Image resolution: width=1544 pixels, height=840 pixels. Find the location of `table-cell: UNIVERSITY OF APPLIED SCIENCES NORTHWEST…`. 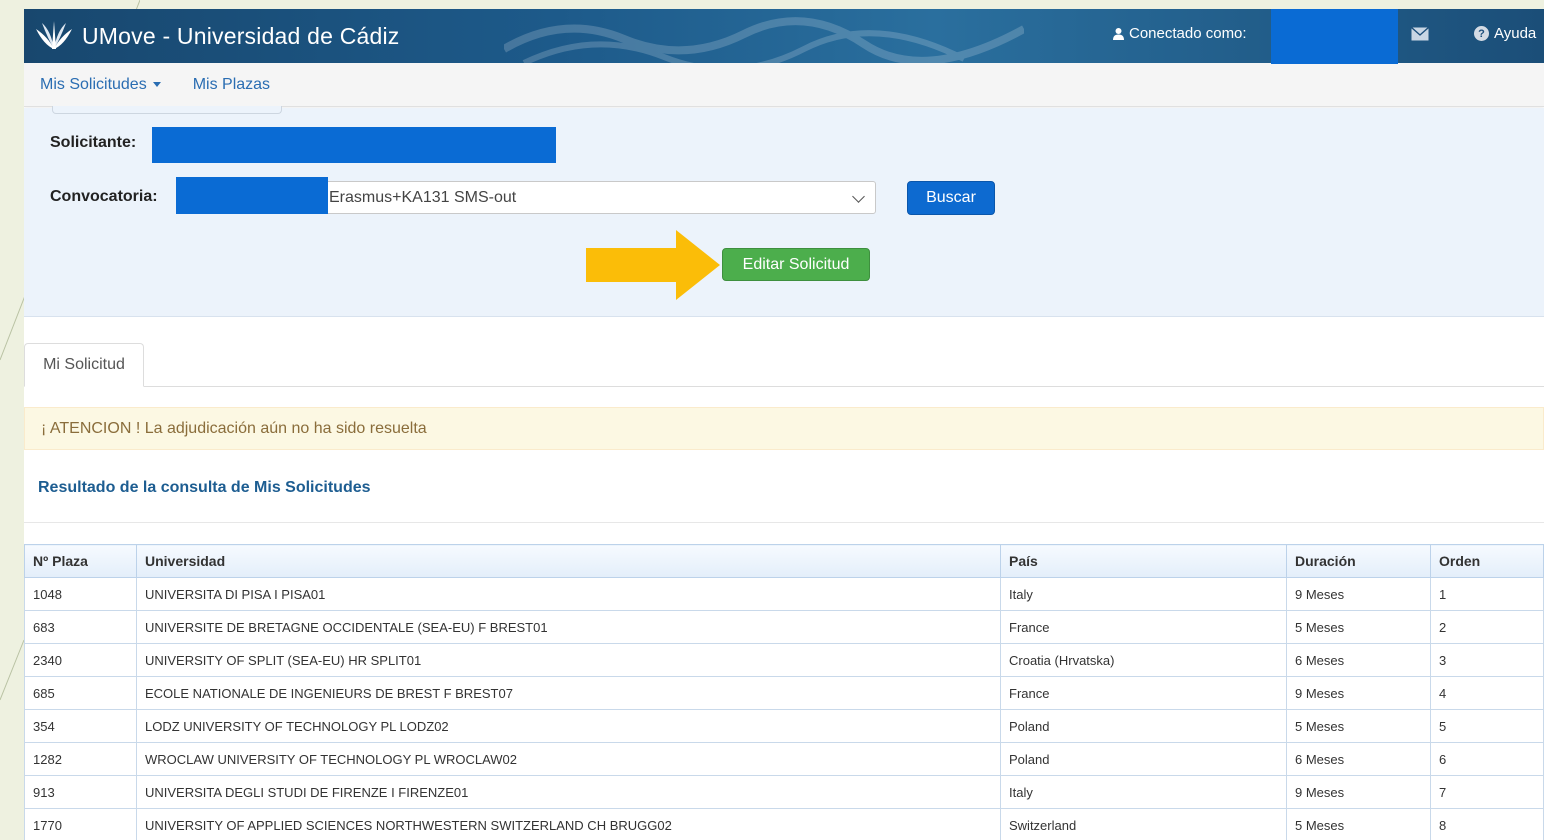

table-cell: UNIVERSITY OF APPLIED SCIENCES NORTHWEST… is located at coordinates (568, 824).